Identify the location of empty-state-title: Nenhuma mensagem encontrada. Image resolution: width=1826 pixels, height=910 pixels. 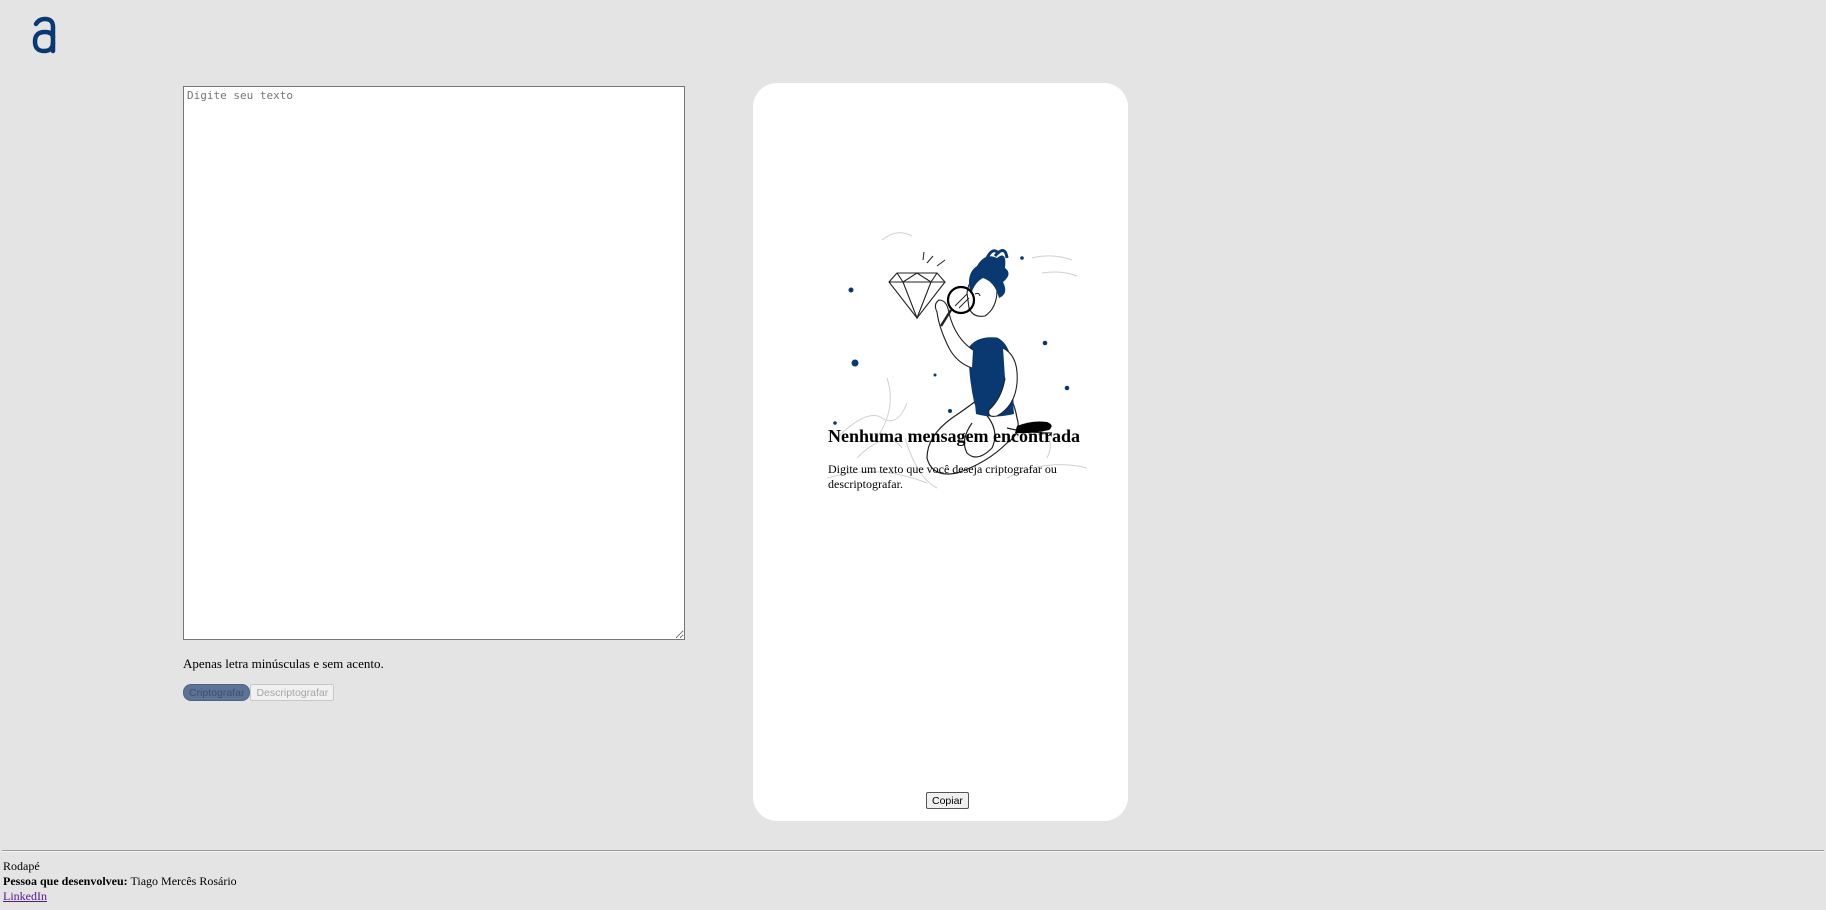
(954, 436).